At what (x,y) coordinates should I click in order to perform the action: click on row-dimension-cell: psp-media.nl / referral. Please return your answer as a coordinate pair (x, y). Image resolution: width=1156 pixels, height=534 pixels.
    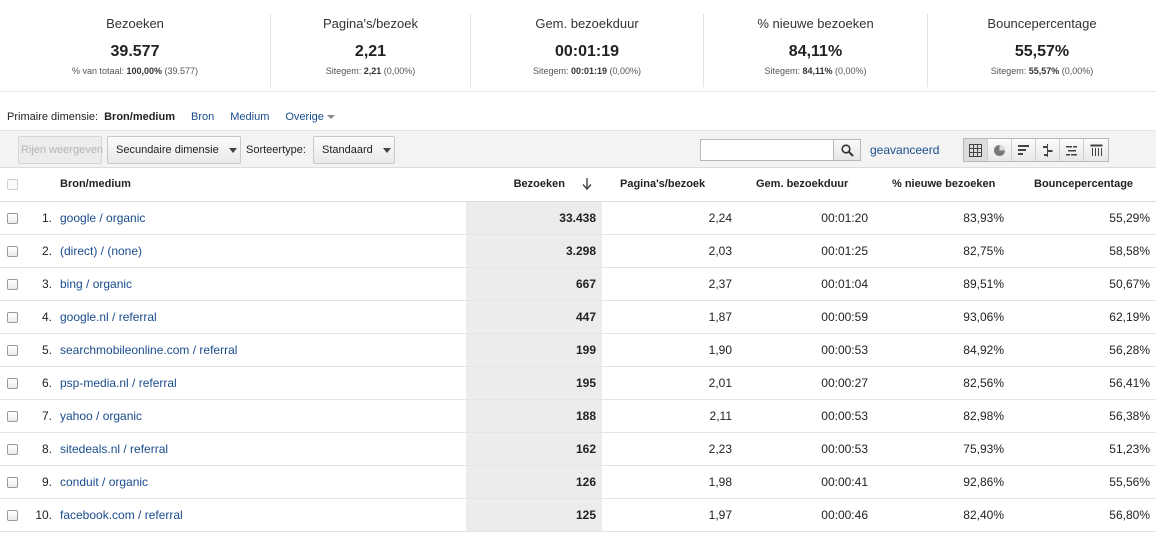
    Looking at the image, I should click on (262, 383).